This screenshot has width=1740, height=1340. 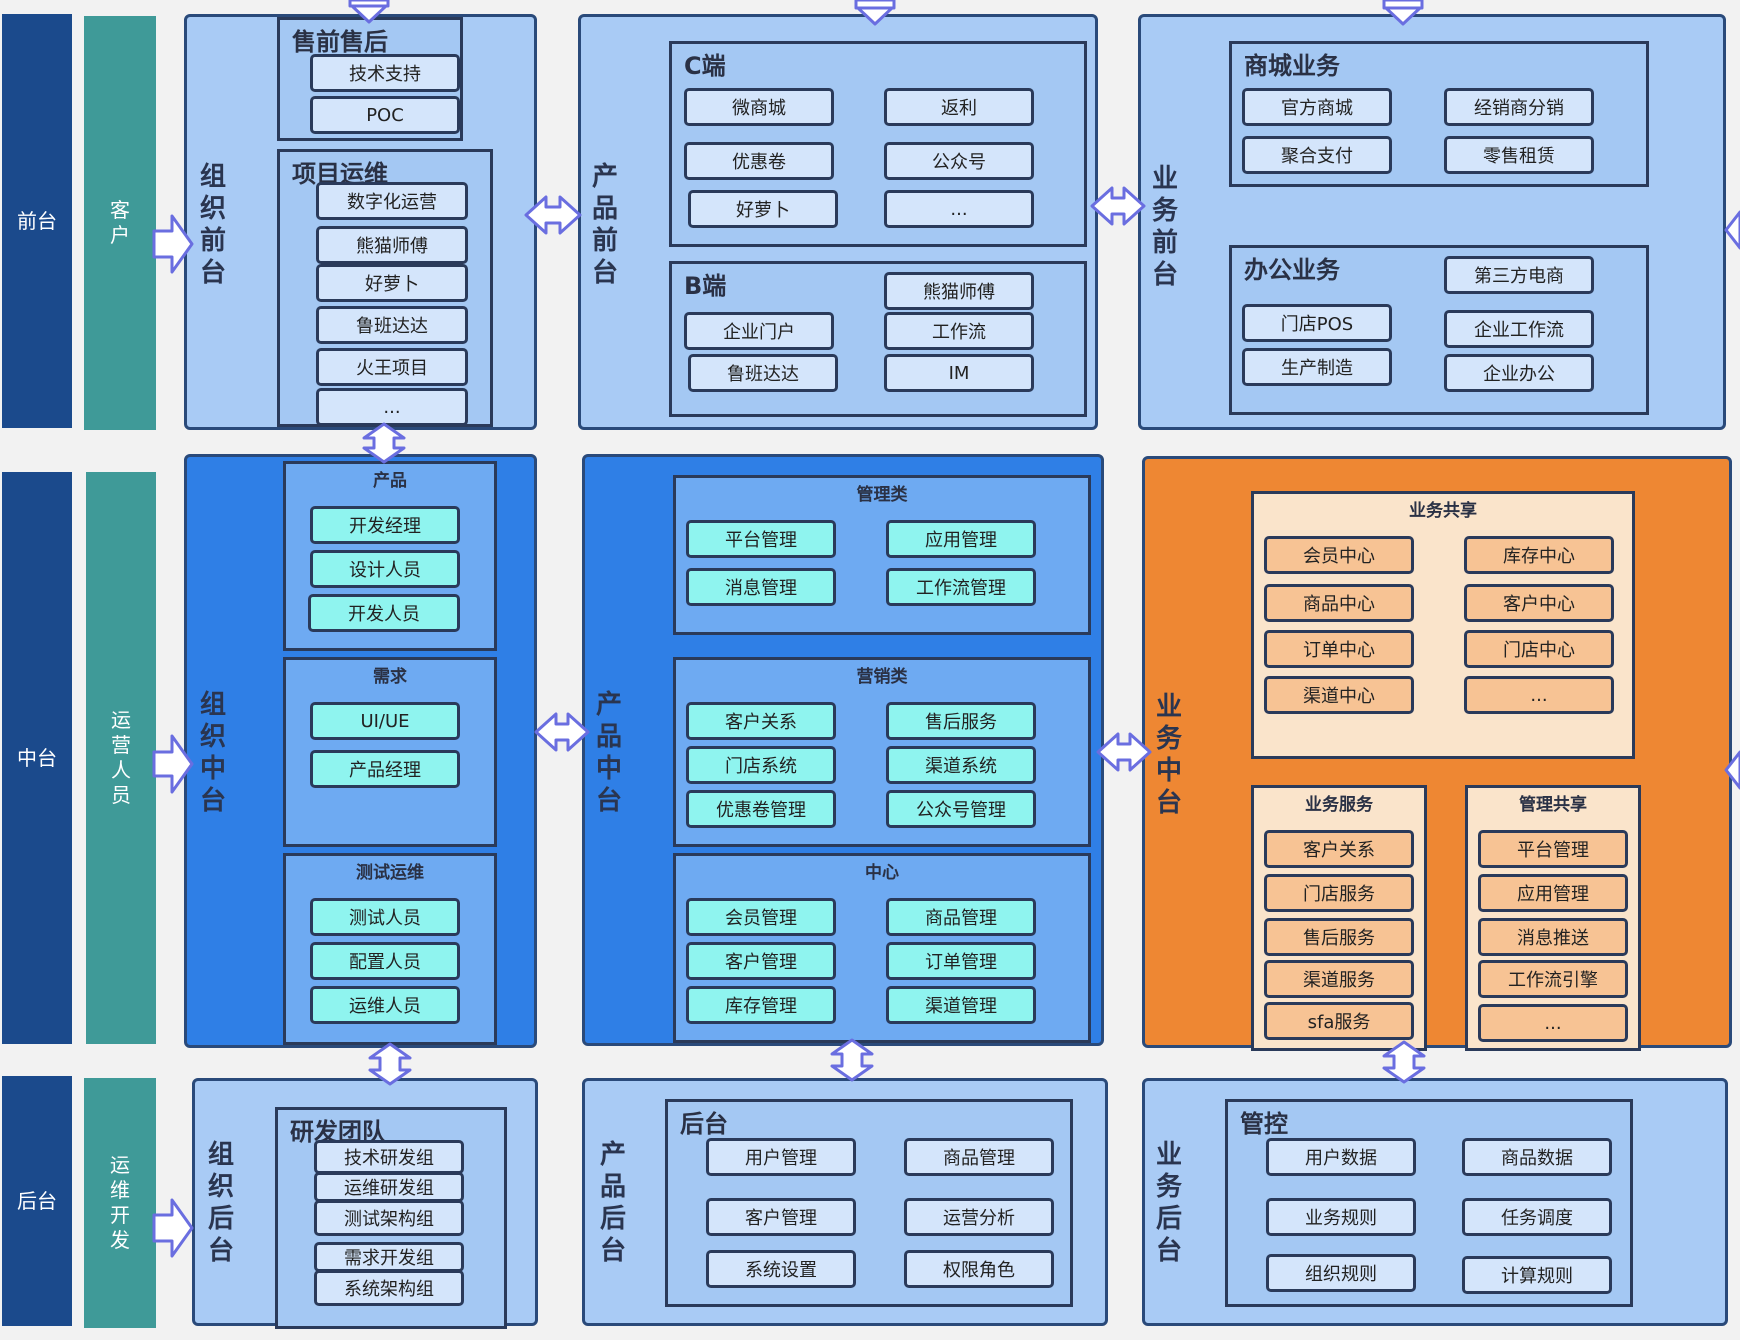 What do you see at coordinates (173, 764) in the screenshot?
I see `arrow-right-middle` at bounding box center [173, 764].